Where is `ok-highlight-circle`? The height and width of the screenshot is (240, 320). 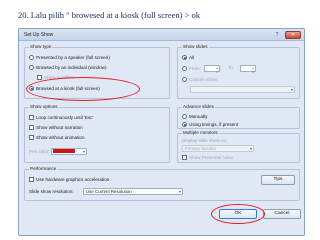 ok-highlight-circle is located at coordinates (238, 214).